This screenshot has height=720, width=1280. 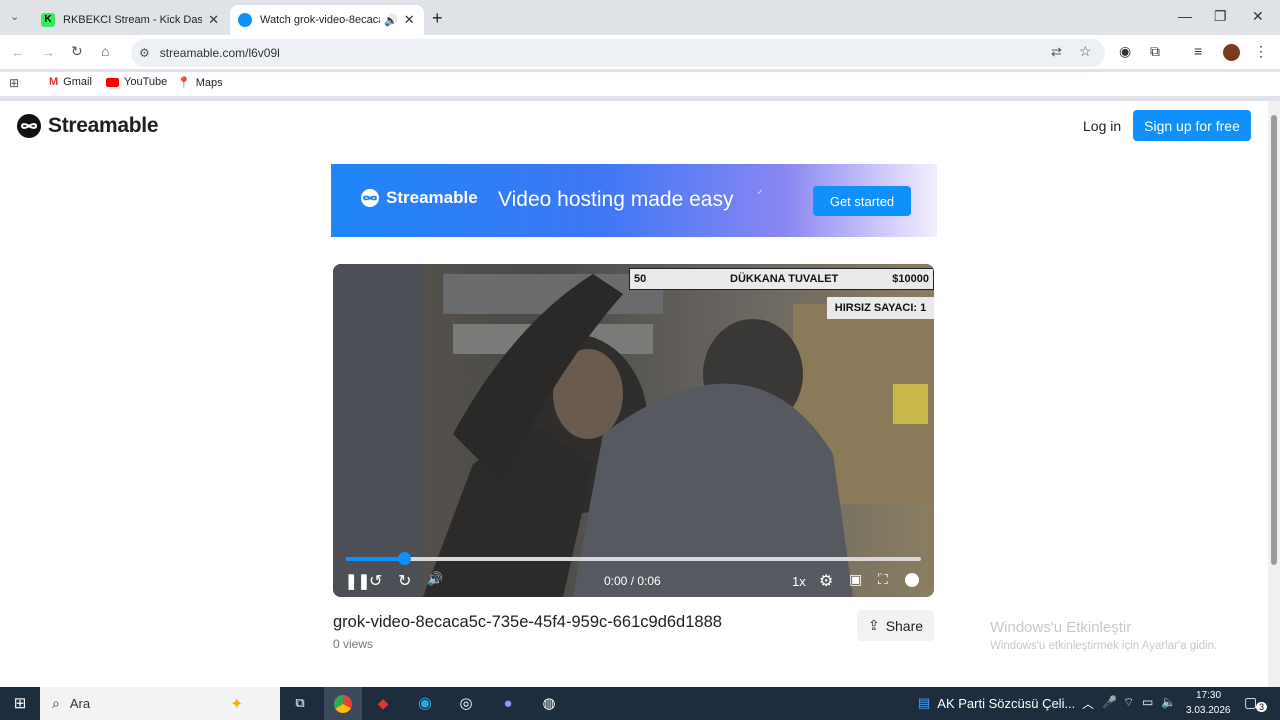 What do you see at coordinates (640, 279) in the screenshot?
I see `overlay-left-value: 50` at bounding box center [640, 279].